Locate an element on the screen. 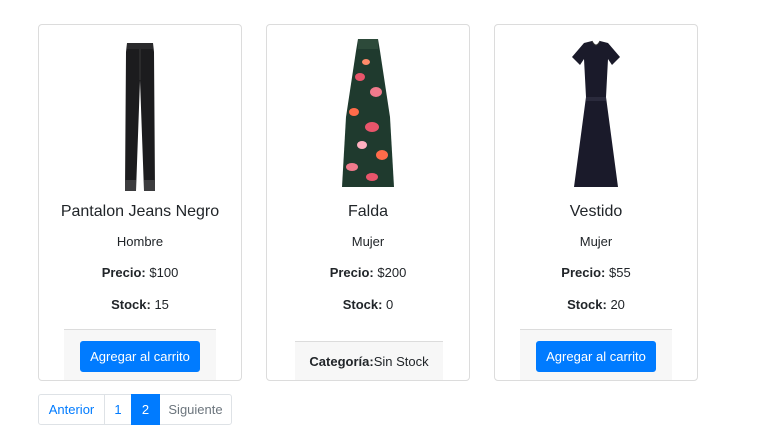 The image size is (770, 435). pagination: Anterior 1 2 Siguiente is located at coordinates (135, 409).